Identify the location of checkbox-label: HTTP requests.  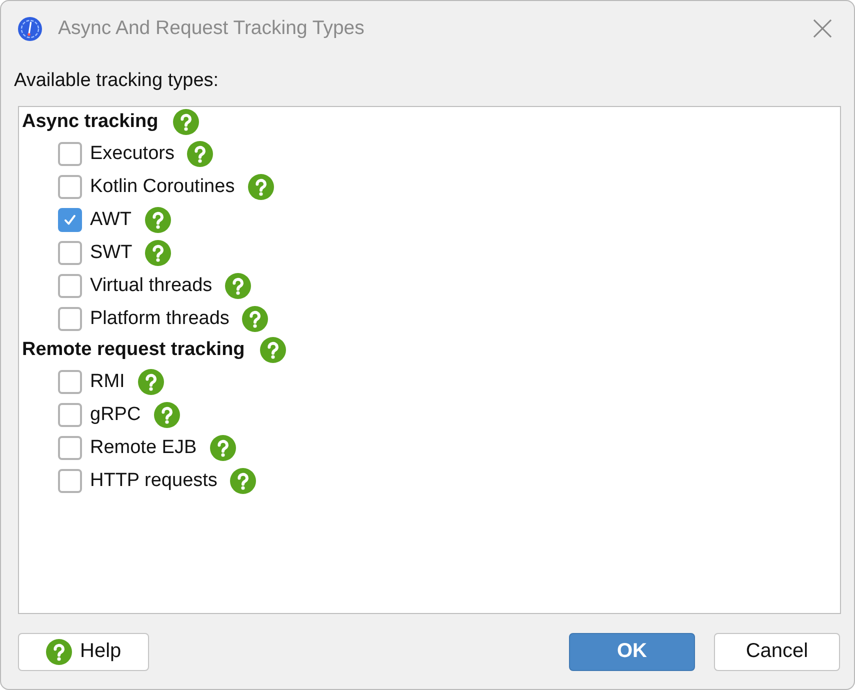
(154, 481).